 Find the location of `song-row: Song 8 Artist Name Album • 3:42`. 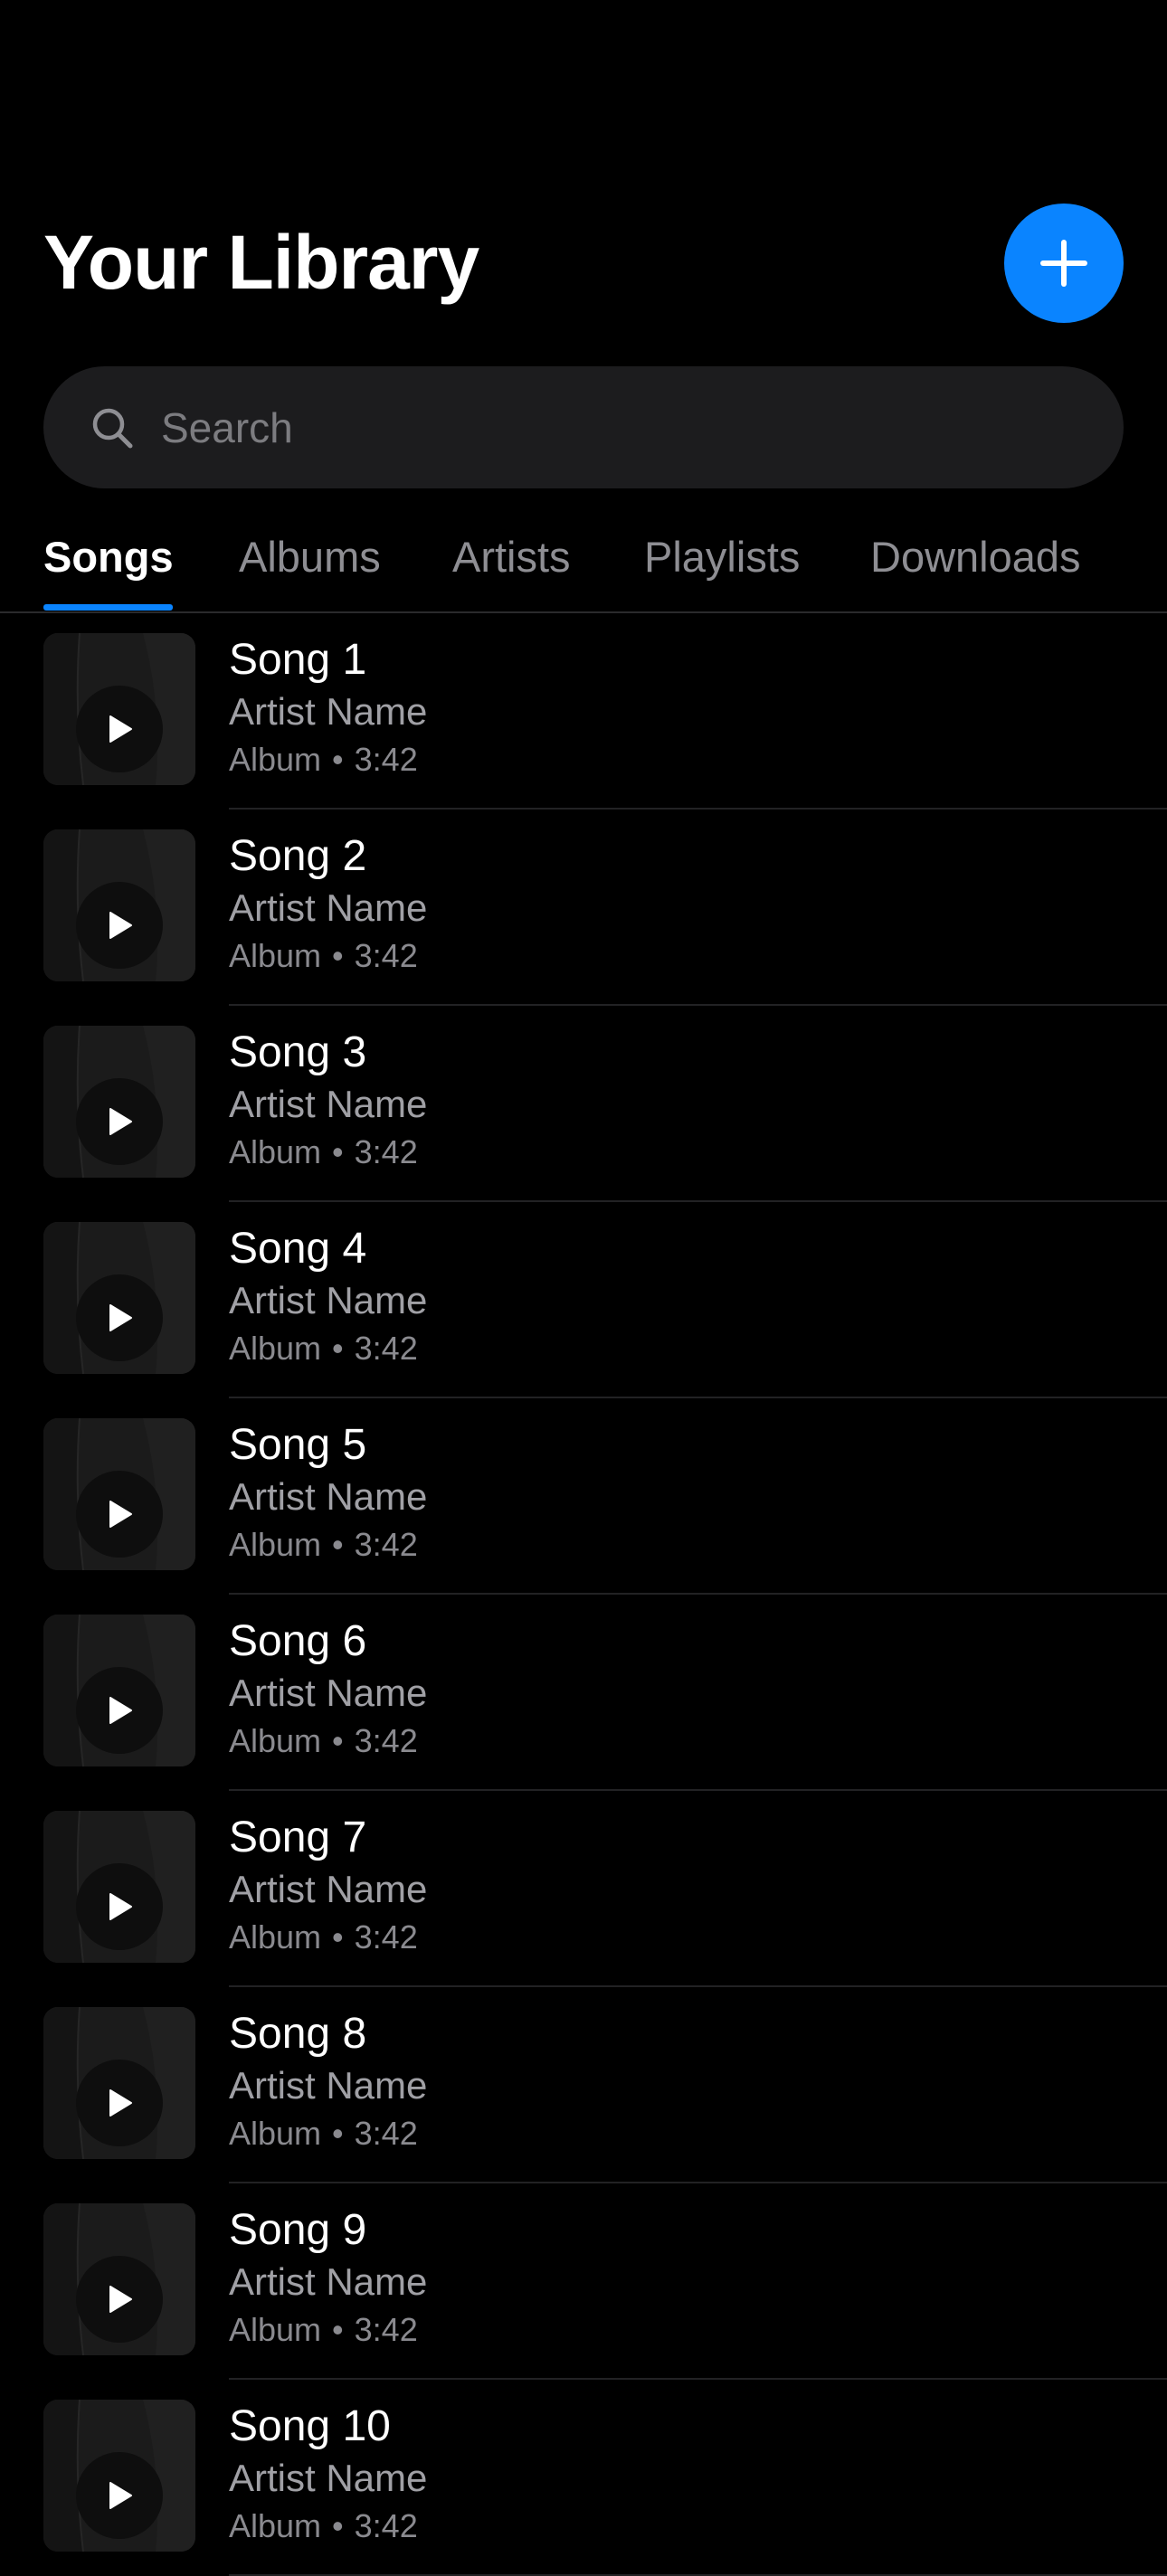

song-row: Song 8 Artist Name Album • 3:42 is located at coordinates (583, 2085).